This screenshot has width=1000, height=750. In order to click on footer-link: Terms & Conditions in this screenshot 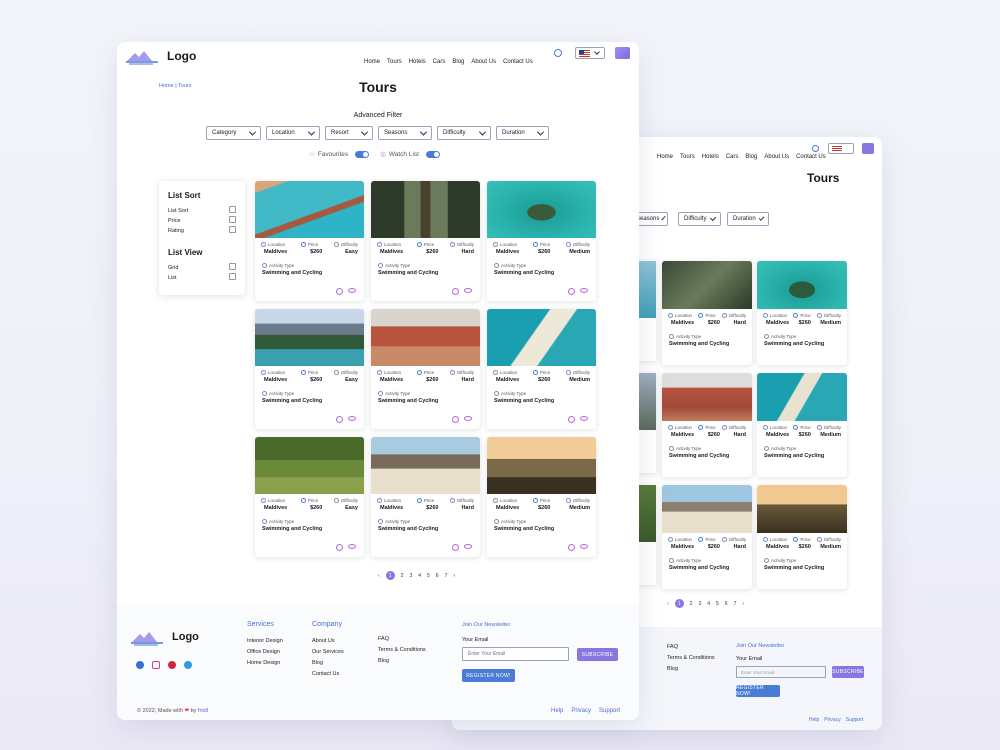, I will do `click(402, 650)`.